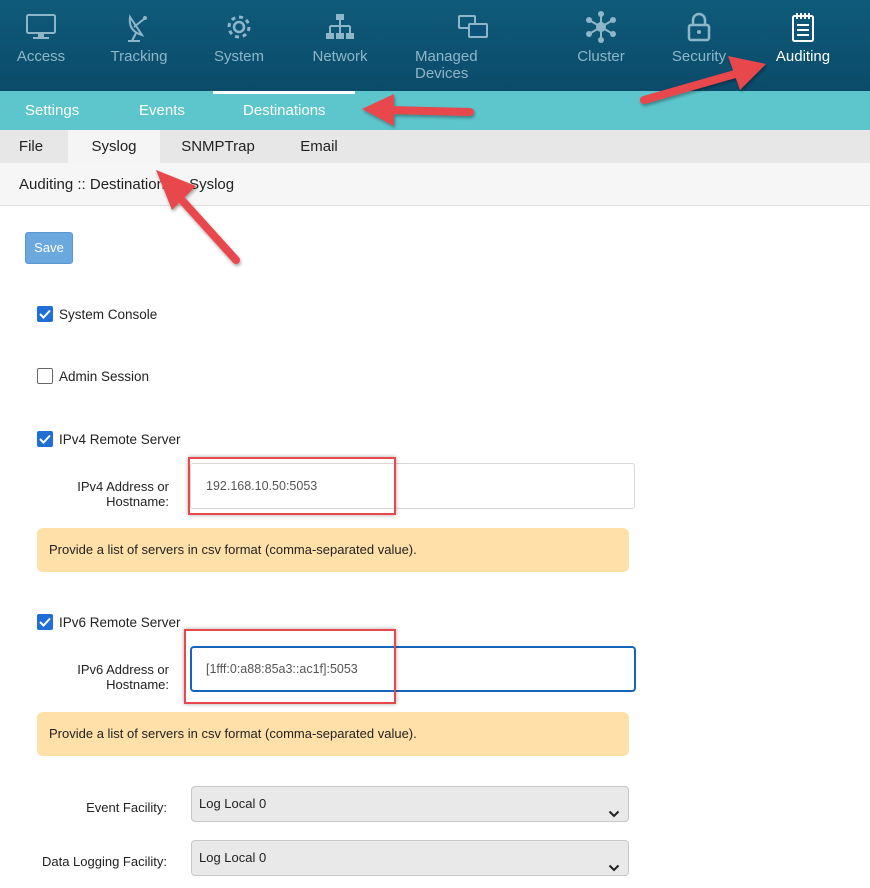 The image size is (870, 888). Describe the element at coordinates (162, 110) in the screenshot. I see `subnav-events: Events` at that location.